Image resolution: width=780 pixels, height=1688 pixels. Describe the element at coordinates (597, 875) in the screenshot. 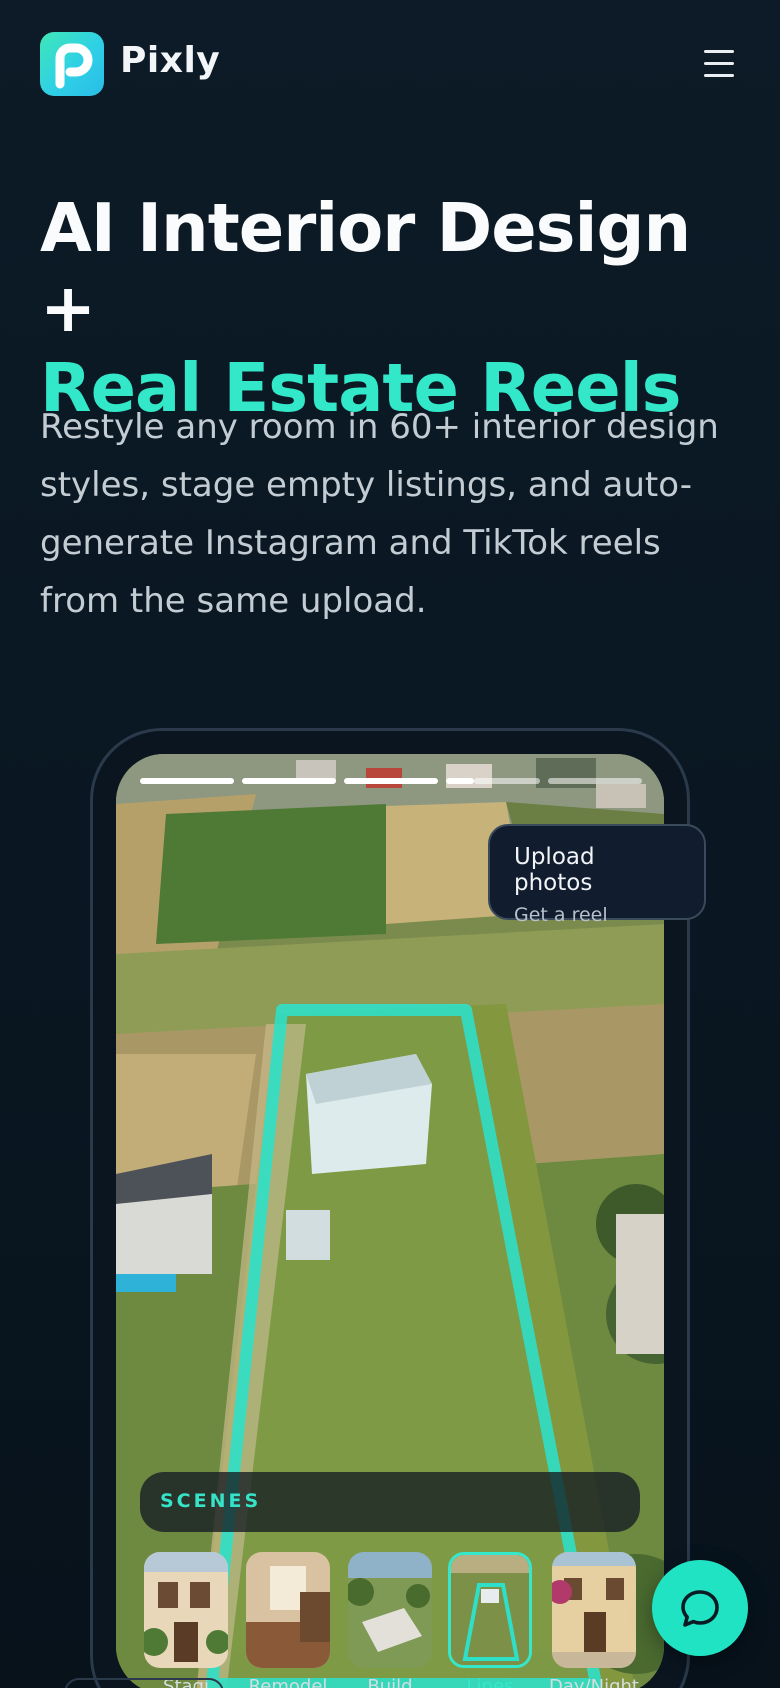

I see `upload-photos-card: Upload photos Get a reel` at that location.